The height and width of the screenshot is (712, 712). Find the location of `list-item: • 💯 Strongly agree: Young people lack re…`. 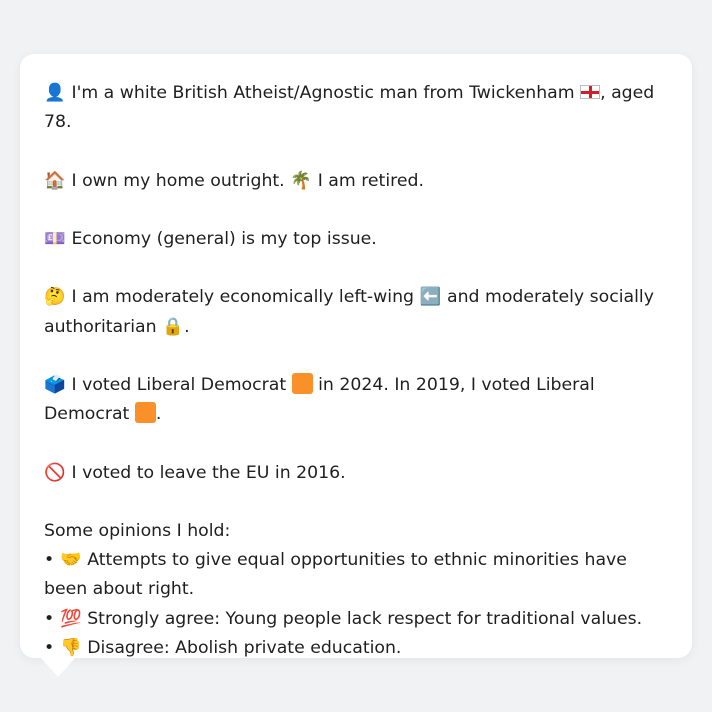

list-item: • 💯 Strongly agree: Young people lack re… is located at coordinates (356, 619).